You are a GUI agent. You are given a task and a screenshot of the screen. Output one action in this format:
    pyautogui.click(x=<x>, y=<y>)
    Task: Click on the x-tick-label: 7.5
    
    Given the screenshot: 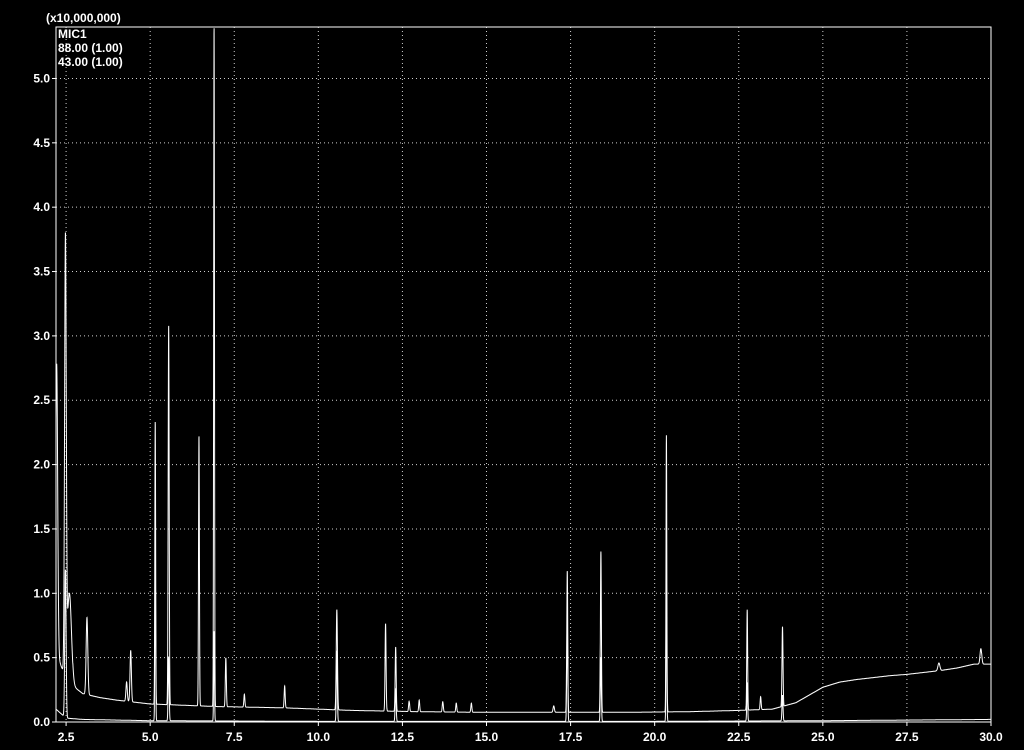 What is the action you would take?
    pyautogui.click(x=234, y=737)
    